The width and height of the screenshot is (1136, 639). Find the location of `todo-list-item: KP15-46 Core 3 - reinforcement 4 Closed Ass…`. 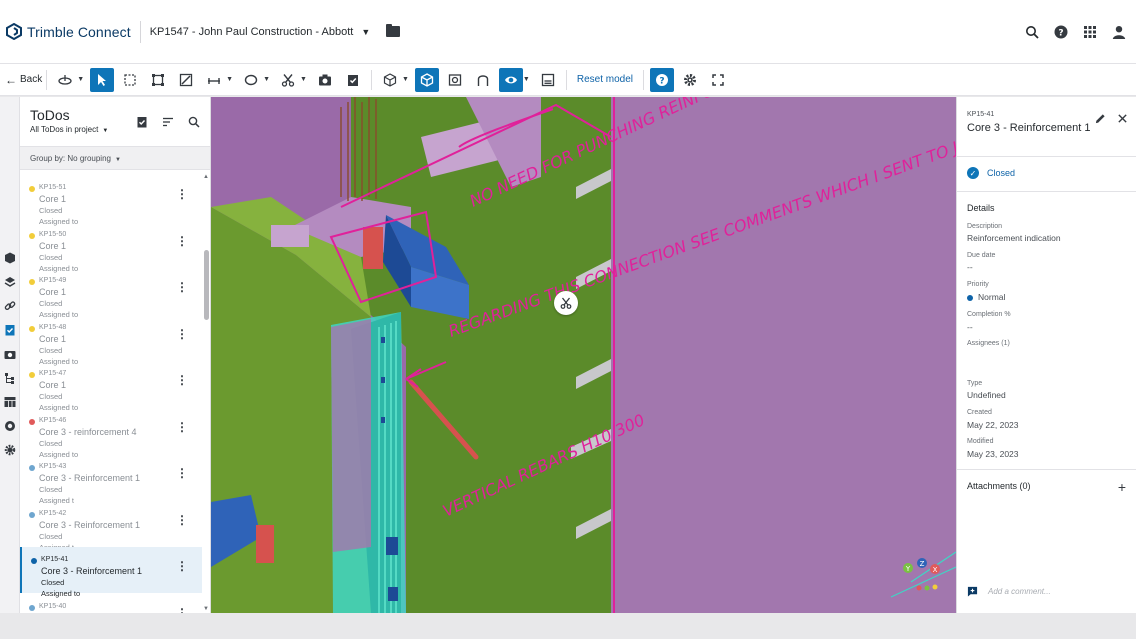

todo-list-item: KP15-46 Core 3 - reinforcement 4 Closed Ass… is located at coordinates (111, 433).